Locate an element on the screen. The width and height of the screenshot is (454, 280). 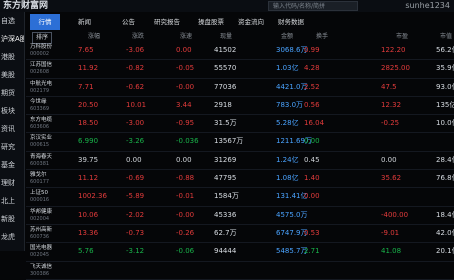
sidebar-item-futures: 期货 is located at coordinates (12, 93).